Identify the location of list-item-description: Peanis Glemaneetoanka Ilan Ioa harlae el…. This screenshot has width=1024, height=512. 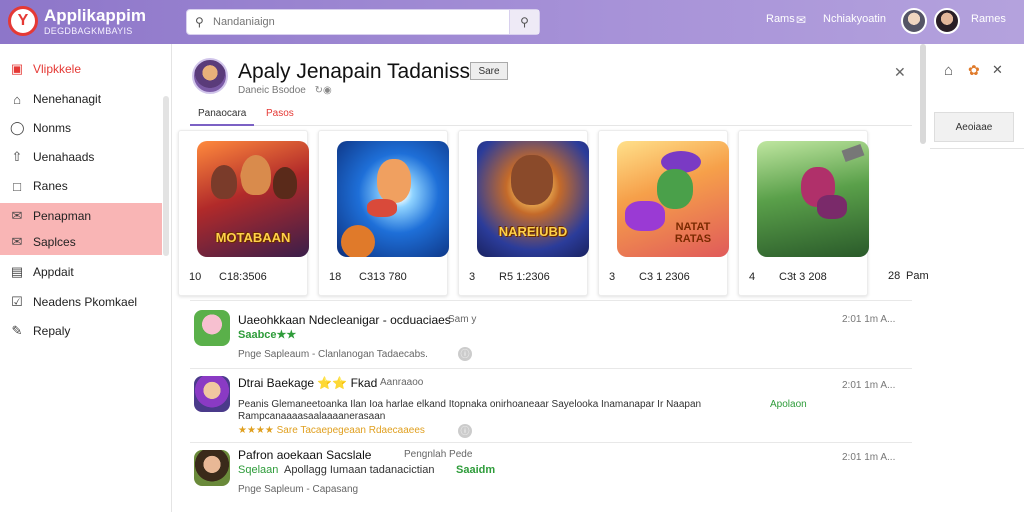
(470, 404).